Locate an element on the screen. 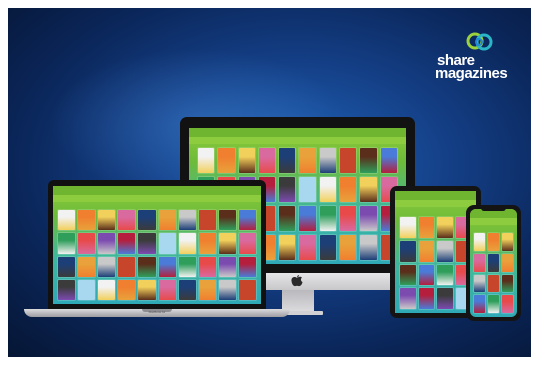 Image resolution: width=539 pixels, height=365 pixels. laptop-app-header is located at coordinates (157, 190).